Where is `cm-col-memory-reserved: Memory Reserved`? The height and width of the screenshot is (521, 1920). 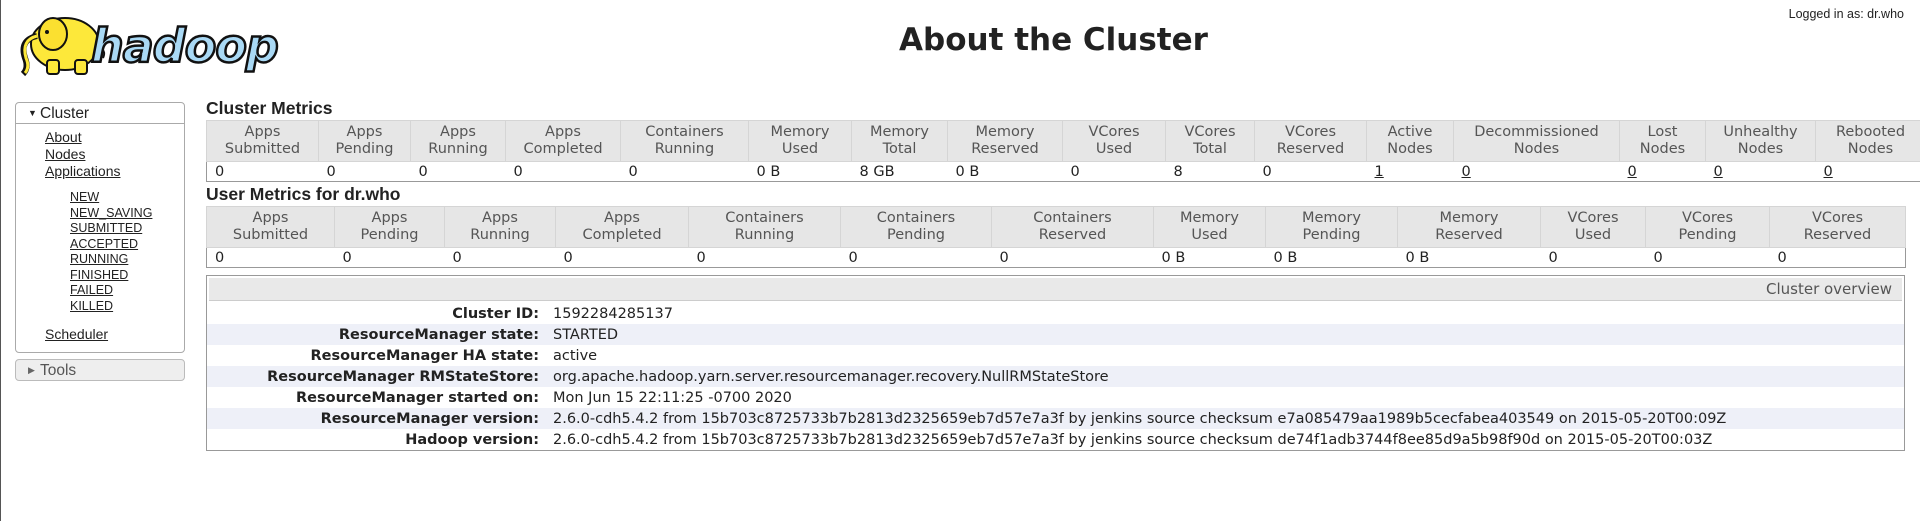 cm-col-memory-reserved: Memory Reserved is located at coordinates (1005, 141).